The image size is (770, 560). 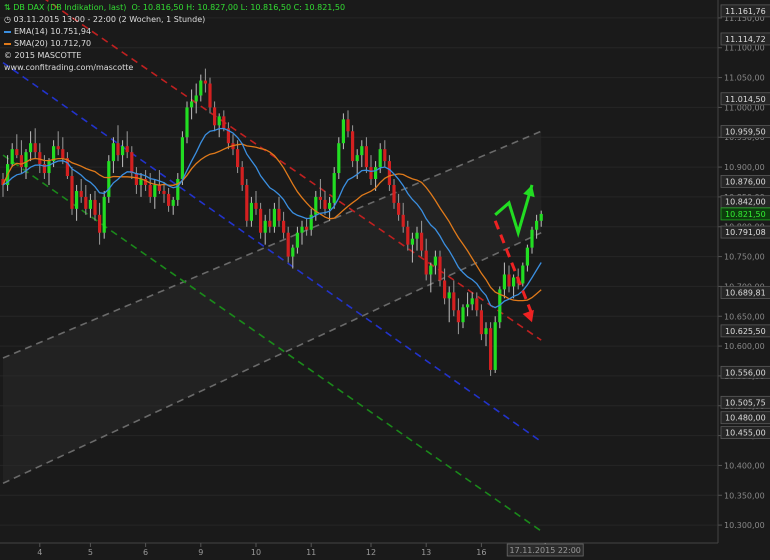 I want to click on y-tick-label: 10.650,00, so click(x=744, y=316).